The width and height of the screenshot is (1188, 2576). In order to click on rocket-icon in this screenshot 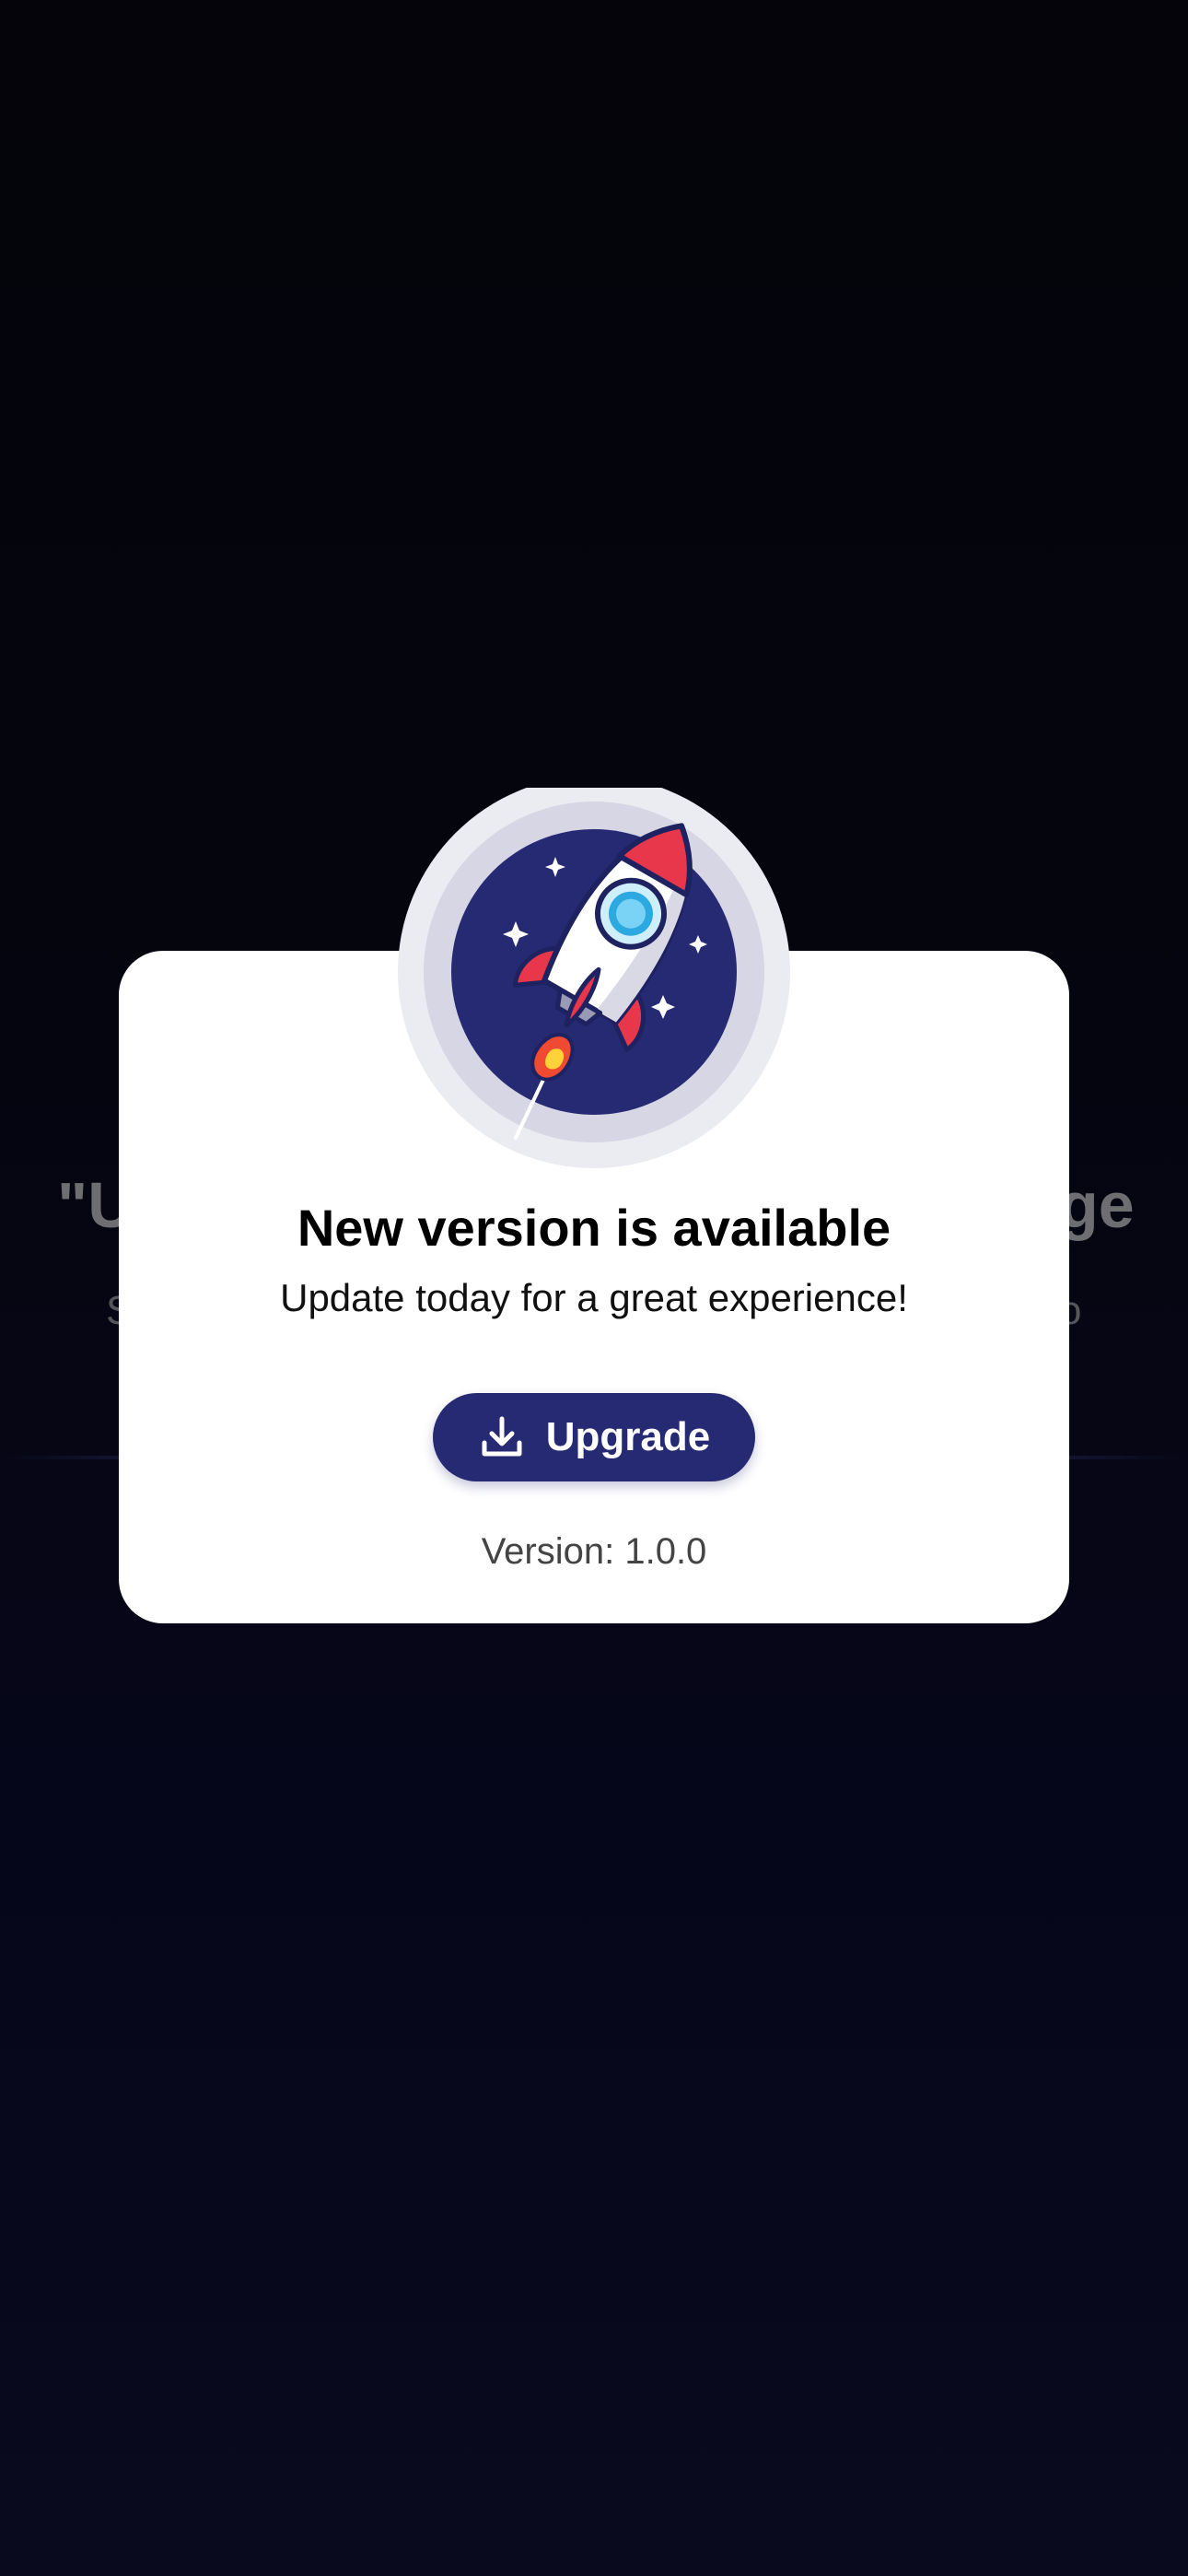, I will do `click(594, 980)`.